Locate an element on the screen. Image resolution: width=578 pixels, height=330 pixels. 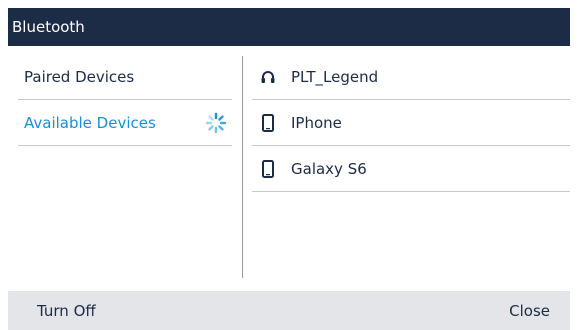
menu-item-label: Paired Devices is located at coordinates (79, 76).